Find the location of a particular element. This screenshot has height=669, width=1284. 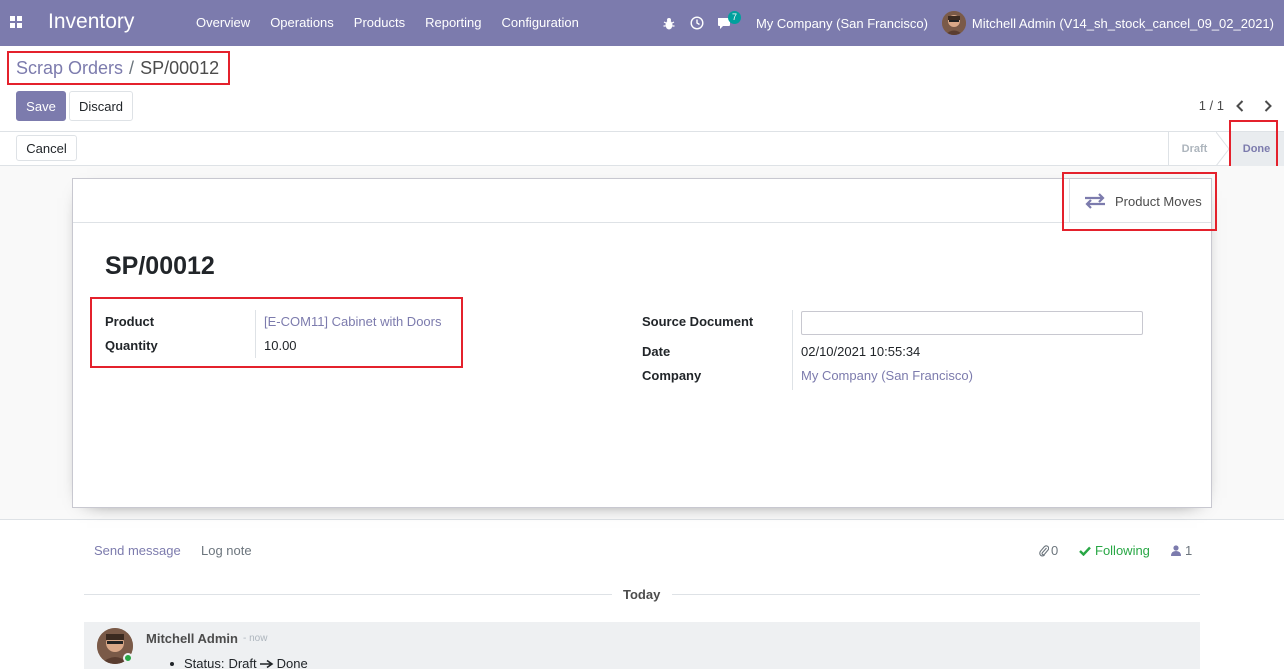

tracking-old-value: Draft is located at coordinates (242, 662).